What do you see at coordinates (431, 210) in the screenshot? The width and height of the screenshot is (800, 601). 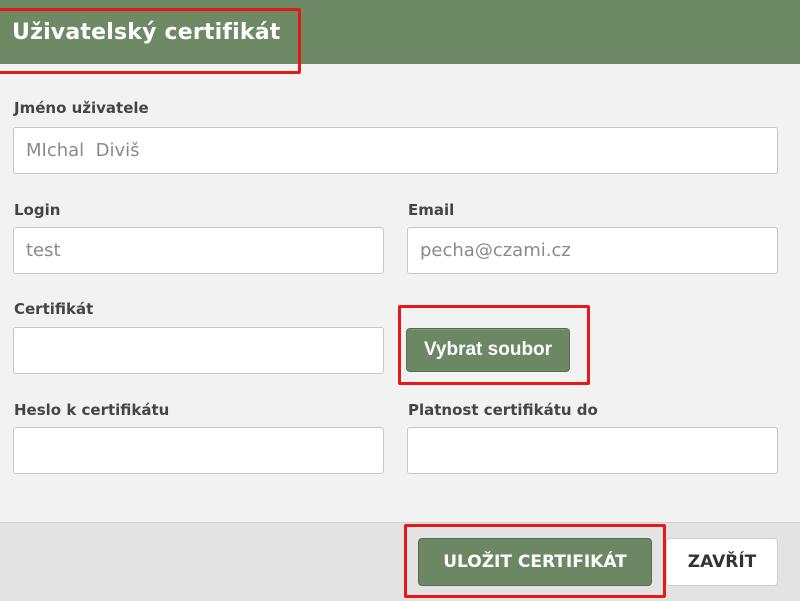 I see `email-label: Email` at bounding box center [431, 210].